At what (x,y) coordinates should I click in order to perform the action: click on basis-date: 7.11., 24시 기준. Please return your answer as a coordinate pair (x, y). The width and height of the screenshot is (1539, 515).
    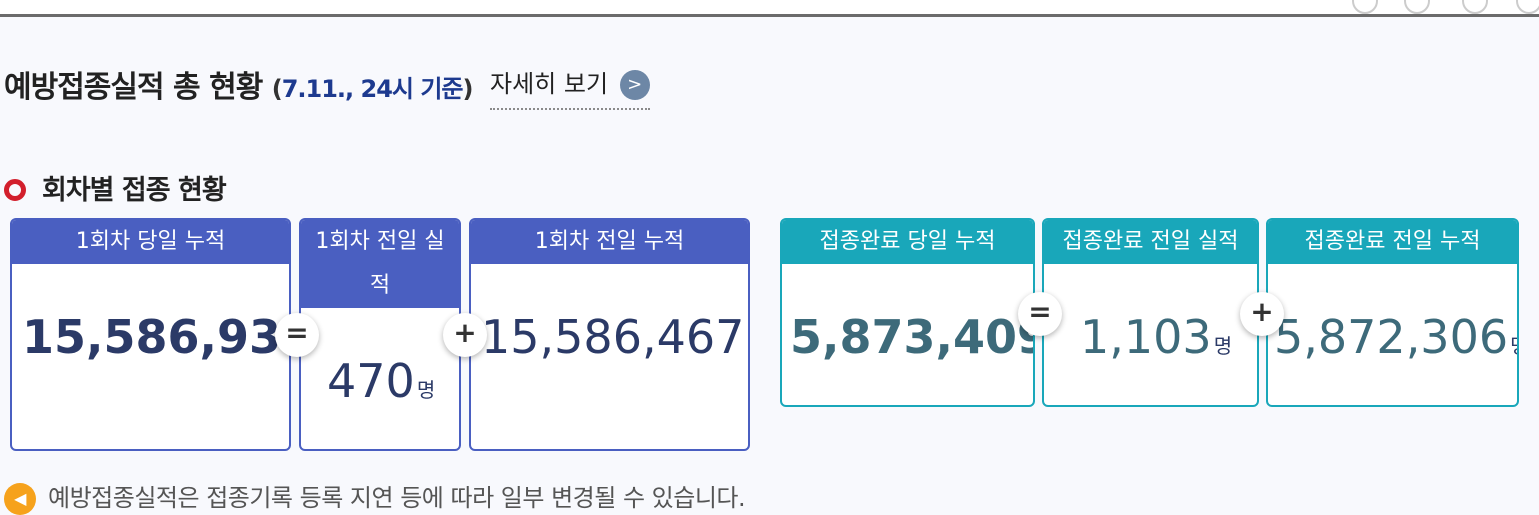
    Looking at the image, I should click on (372, 89).